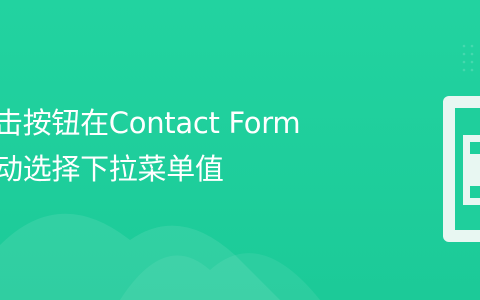 The height and width of the screenshot is (300, 480). What do you see at coordinates (468, 58) in the screenshot?
I see `grid-dots` at bounding box center [468, 58].